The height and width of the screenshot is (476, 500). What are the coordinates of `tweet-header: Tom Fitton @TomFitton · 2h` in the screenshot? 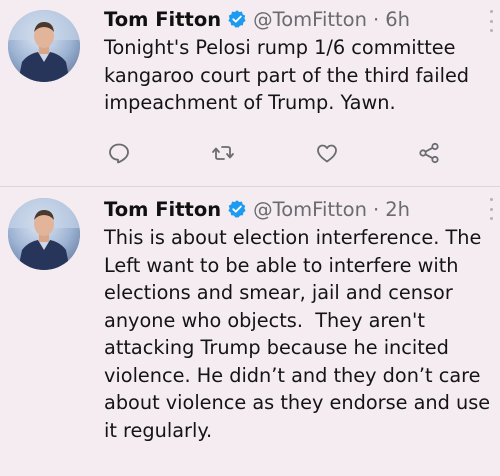 It's located at (257, 209).